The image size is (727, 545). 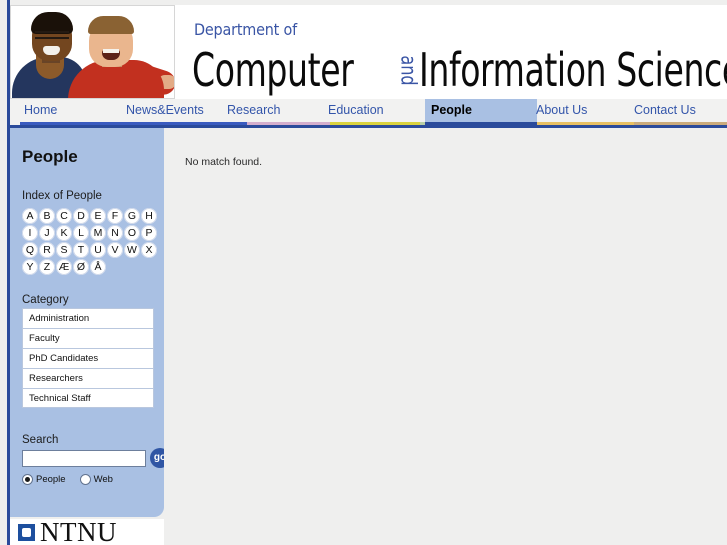 I want to click on department-prefix: Department of, so click(x=245, y=29).